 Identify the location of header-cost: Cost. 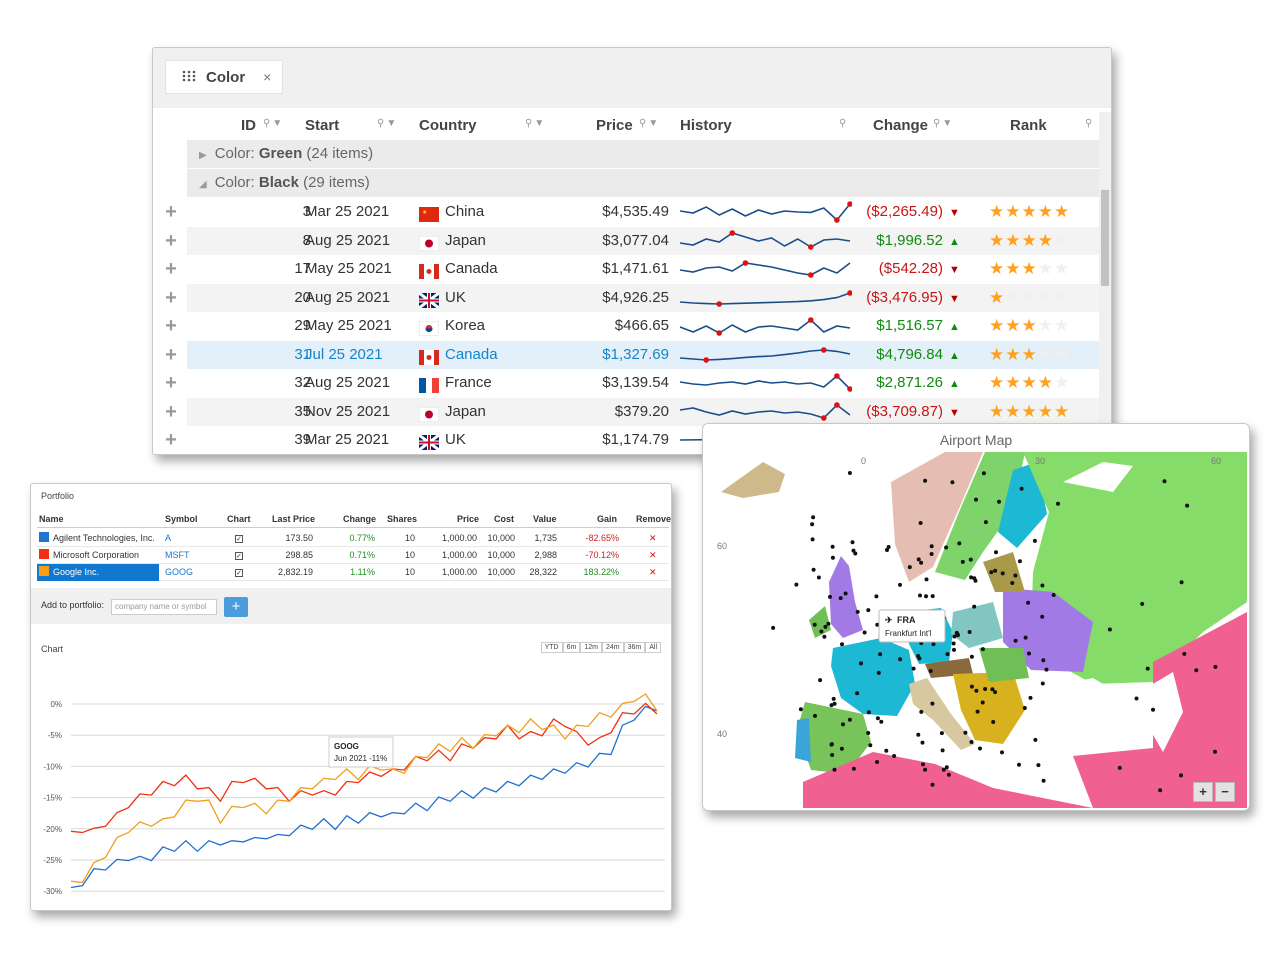
(504, 519).